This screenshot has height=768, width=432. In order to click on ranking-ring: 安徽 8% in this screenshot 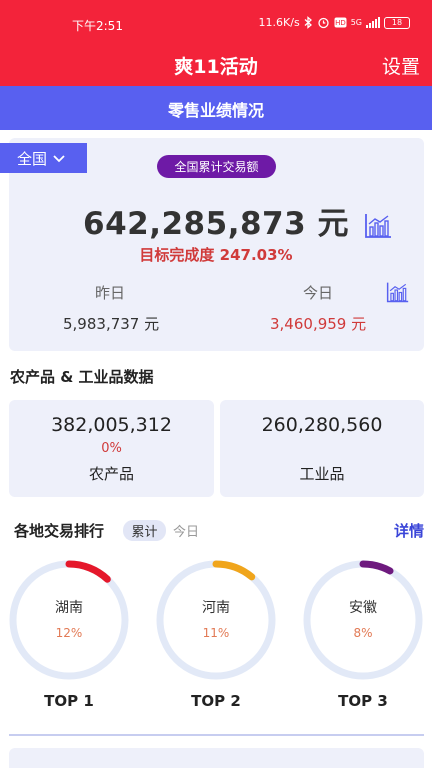, I will do `click(363, 620)`.